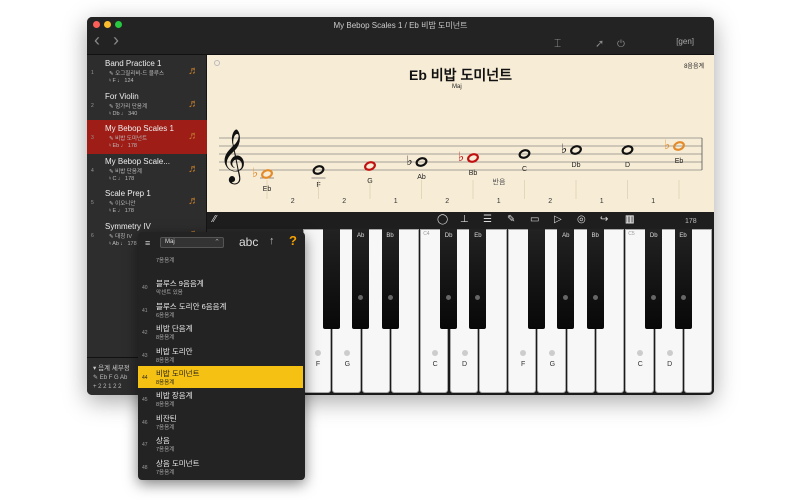 This screenshot has height=500, width=800. Describe the element at coordinates (123, 243) in the screenshot. I see `song-key-tempo: ♮ Ab ♩ 178` at that location.